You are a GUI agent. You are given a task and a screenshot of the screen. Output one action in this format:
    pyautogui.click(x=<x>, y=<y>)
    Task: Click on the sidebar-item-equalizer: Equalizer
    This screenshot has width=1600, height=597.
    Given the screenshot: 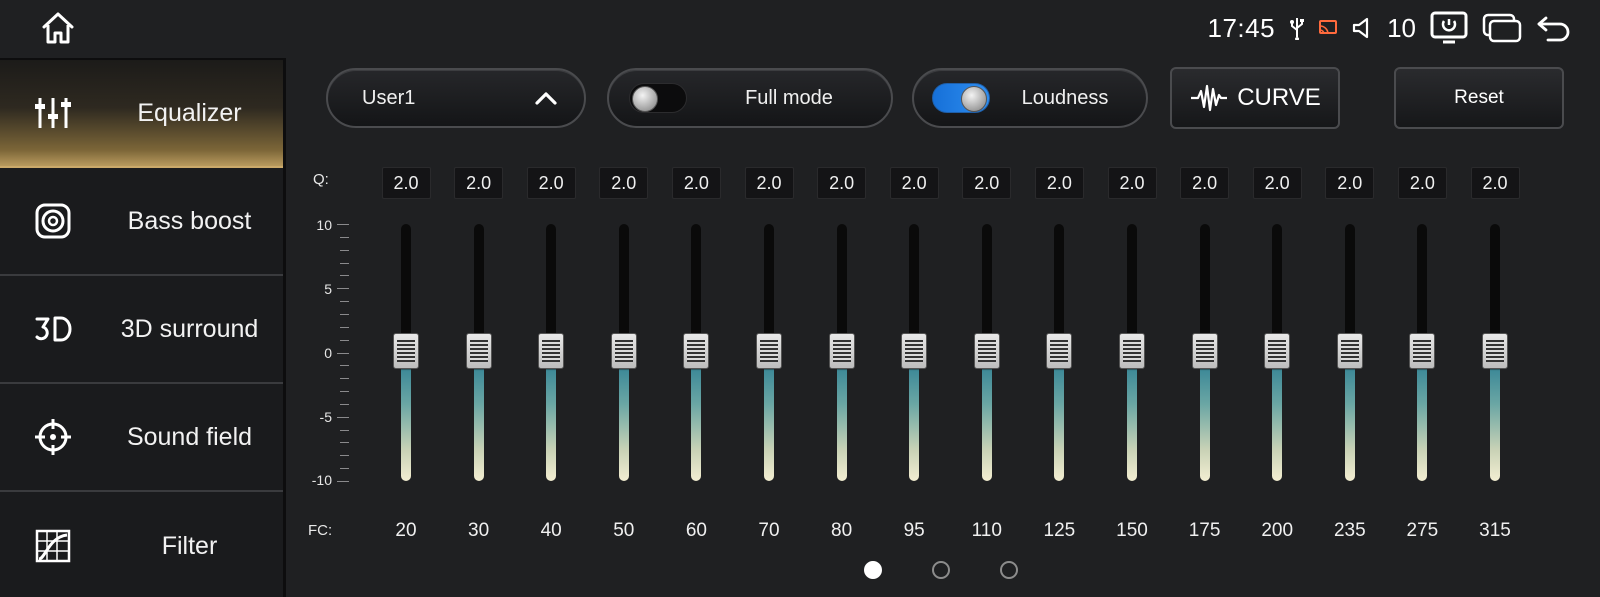 What is the action you would take?
    pyautogui.click(x=141, y=114)
    